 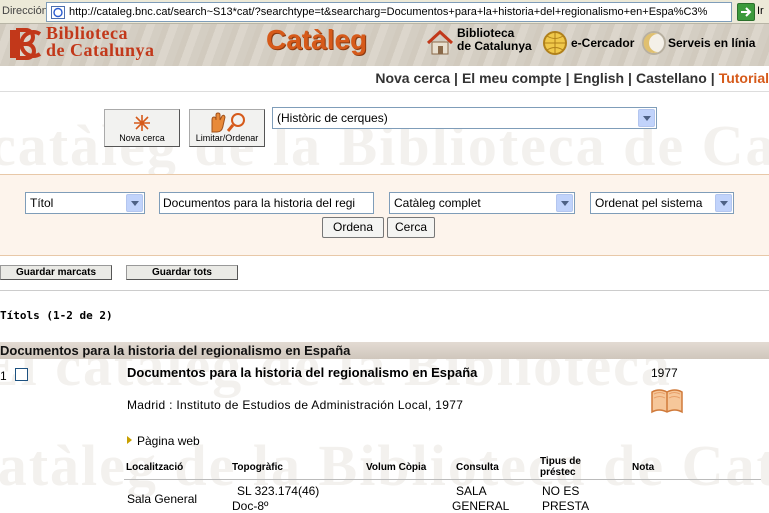 What do you see at coordinates (649, 203) in the screenshot?
I see `sort-order-value: Ordenat pel sistema` at bounding box center [649, 203].